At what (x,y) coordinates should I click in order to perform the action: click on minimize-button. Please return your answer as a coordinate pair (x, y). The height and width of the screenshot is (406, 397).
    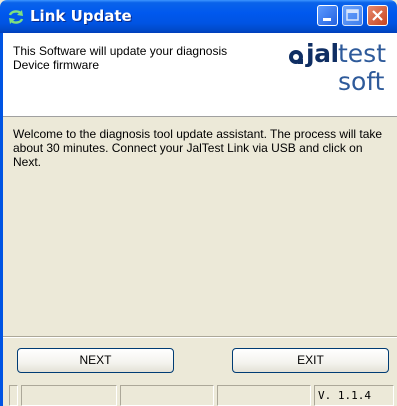
    Looking at the image, I should click on (327, 15).